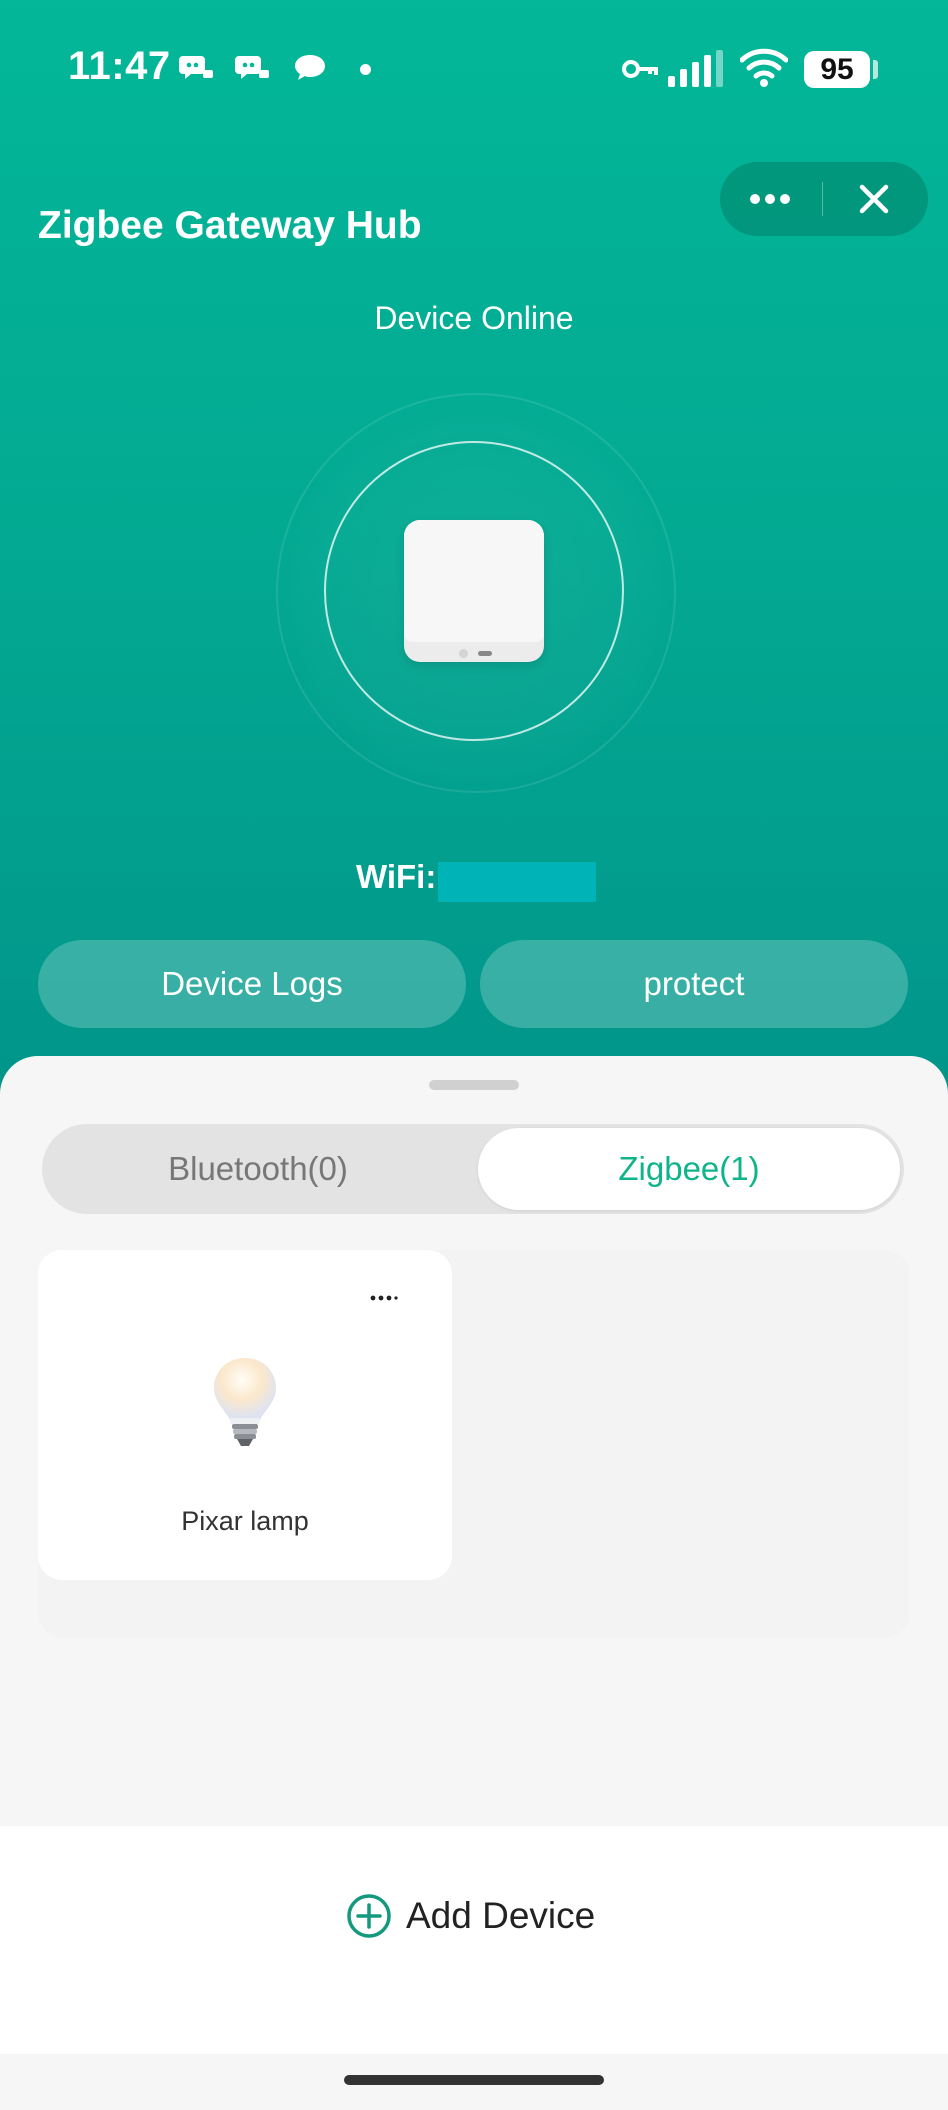 Image resolution: width=948 pixels, height=2110 pixels. Describe the element at coordinates (119, 66) in the screenshot. I see `status-time: 11:47` at that location.